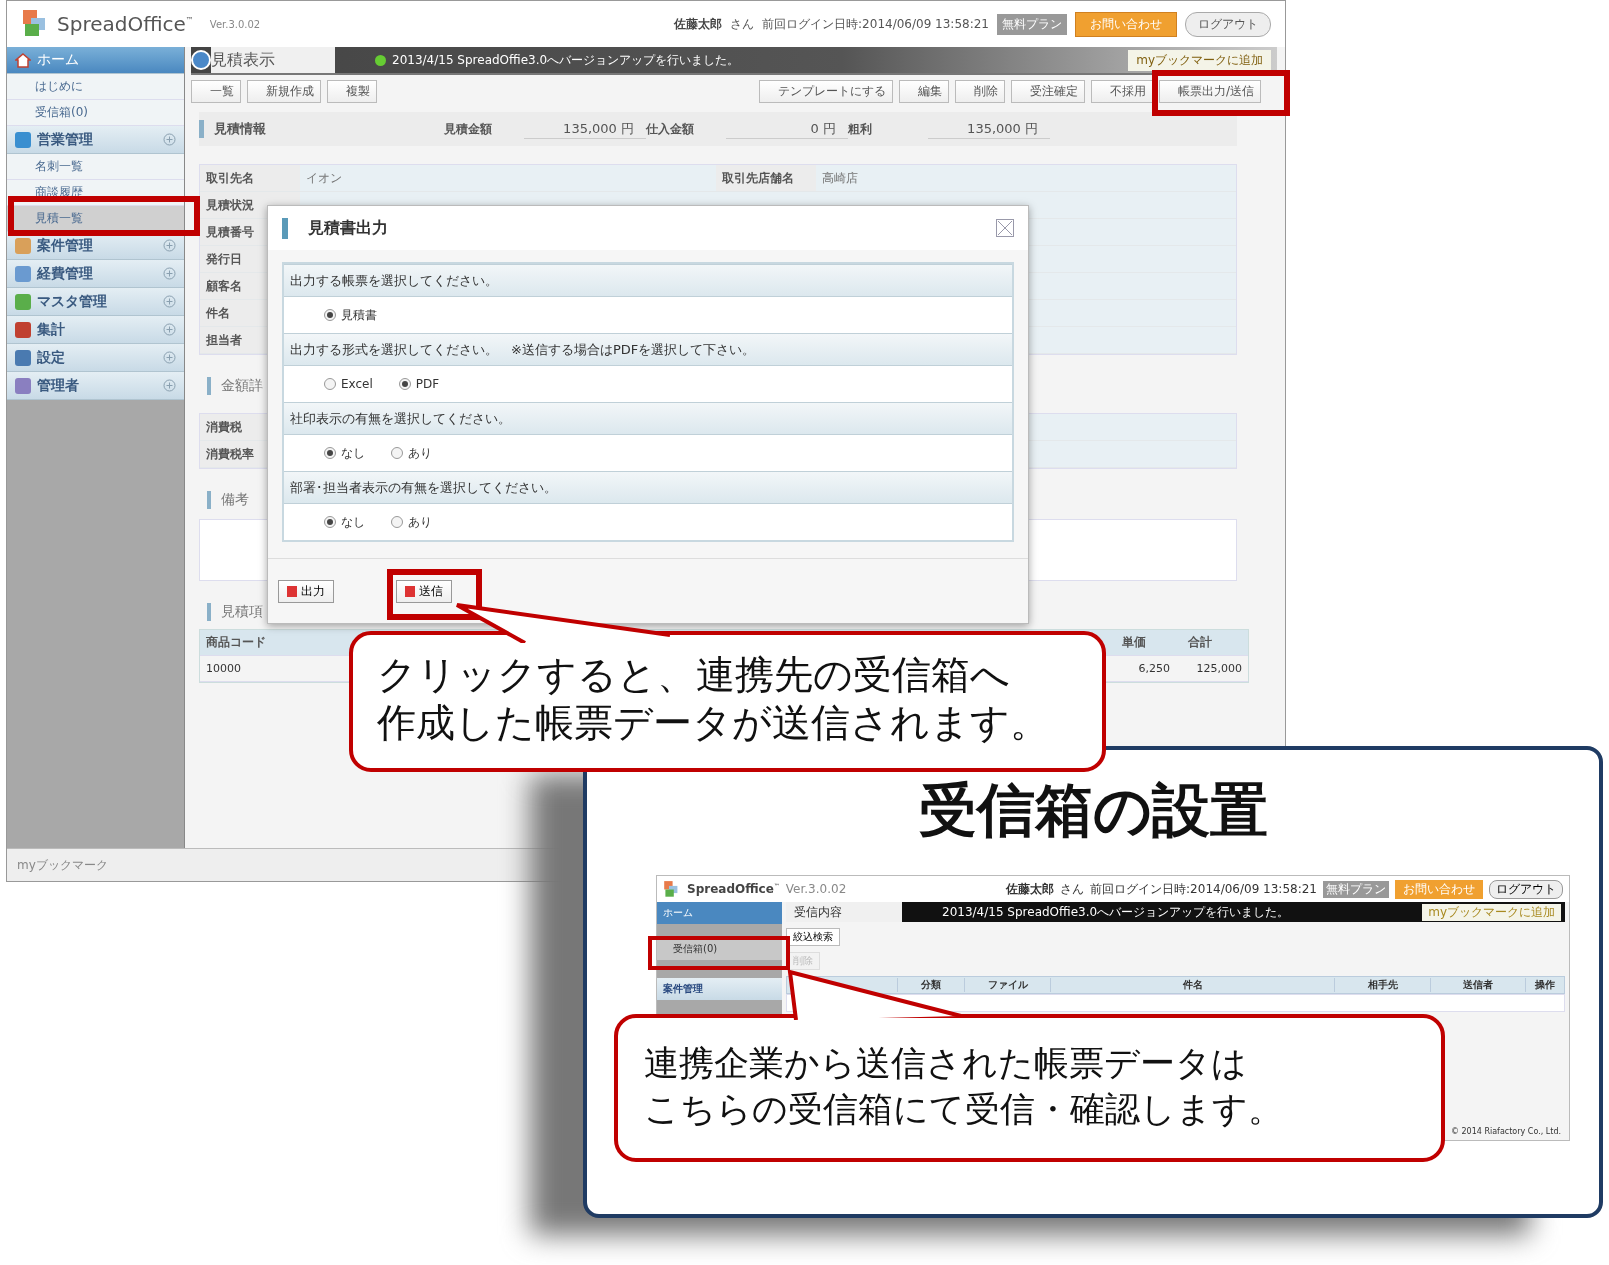  Describe the element at coordinates (733, 889) in the screenshot. I see `app-logo-text: SpreadOffice$^{™}$` at that location.